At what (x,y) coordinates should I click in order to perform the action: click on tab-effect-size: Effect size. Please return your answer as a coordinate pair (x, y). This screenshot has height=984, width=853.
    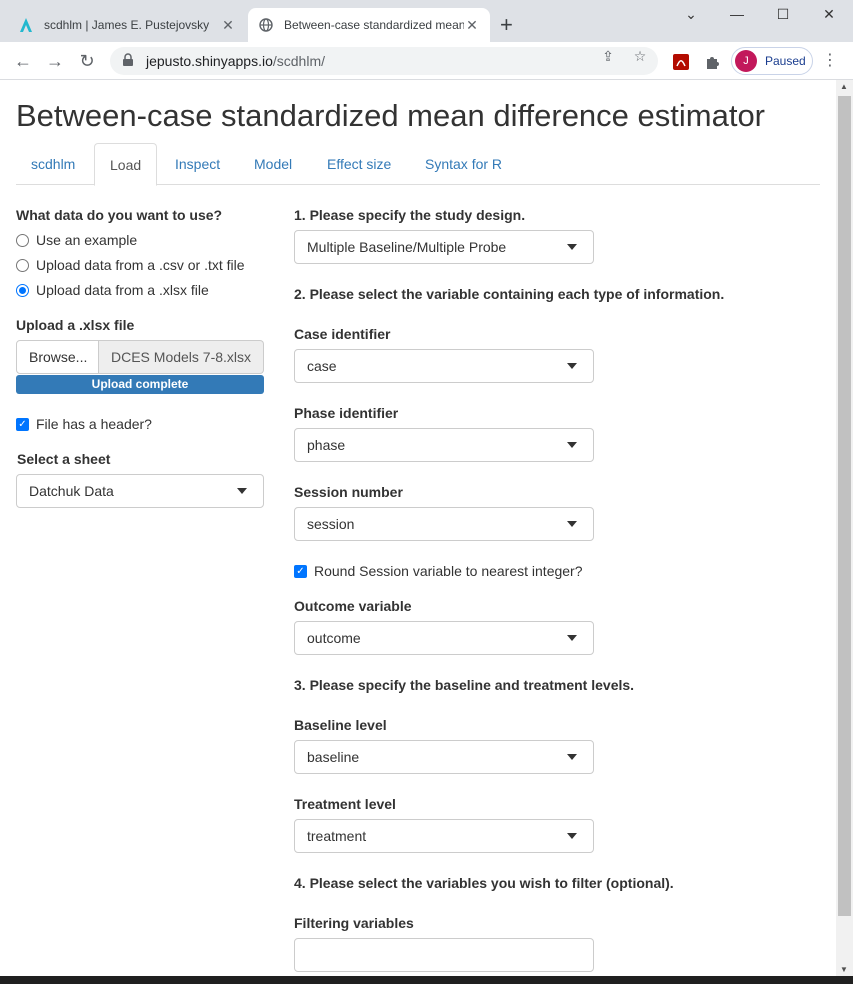
    Looking at the image, I should click on (359, 164).